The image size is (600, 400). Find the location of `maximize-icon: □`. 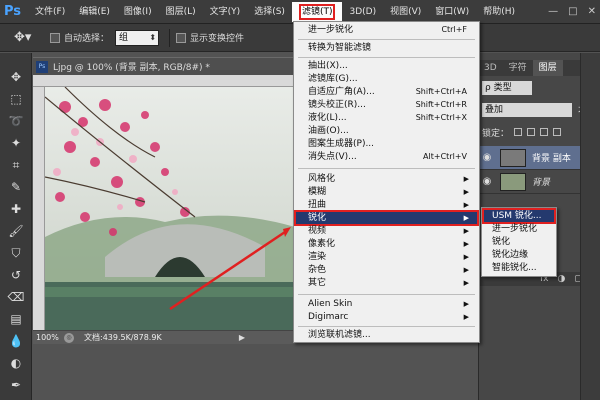

maximize-icon: □ is located at coordinates (572, 11).